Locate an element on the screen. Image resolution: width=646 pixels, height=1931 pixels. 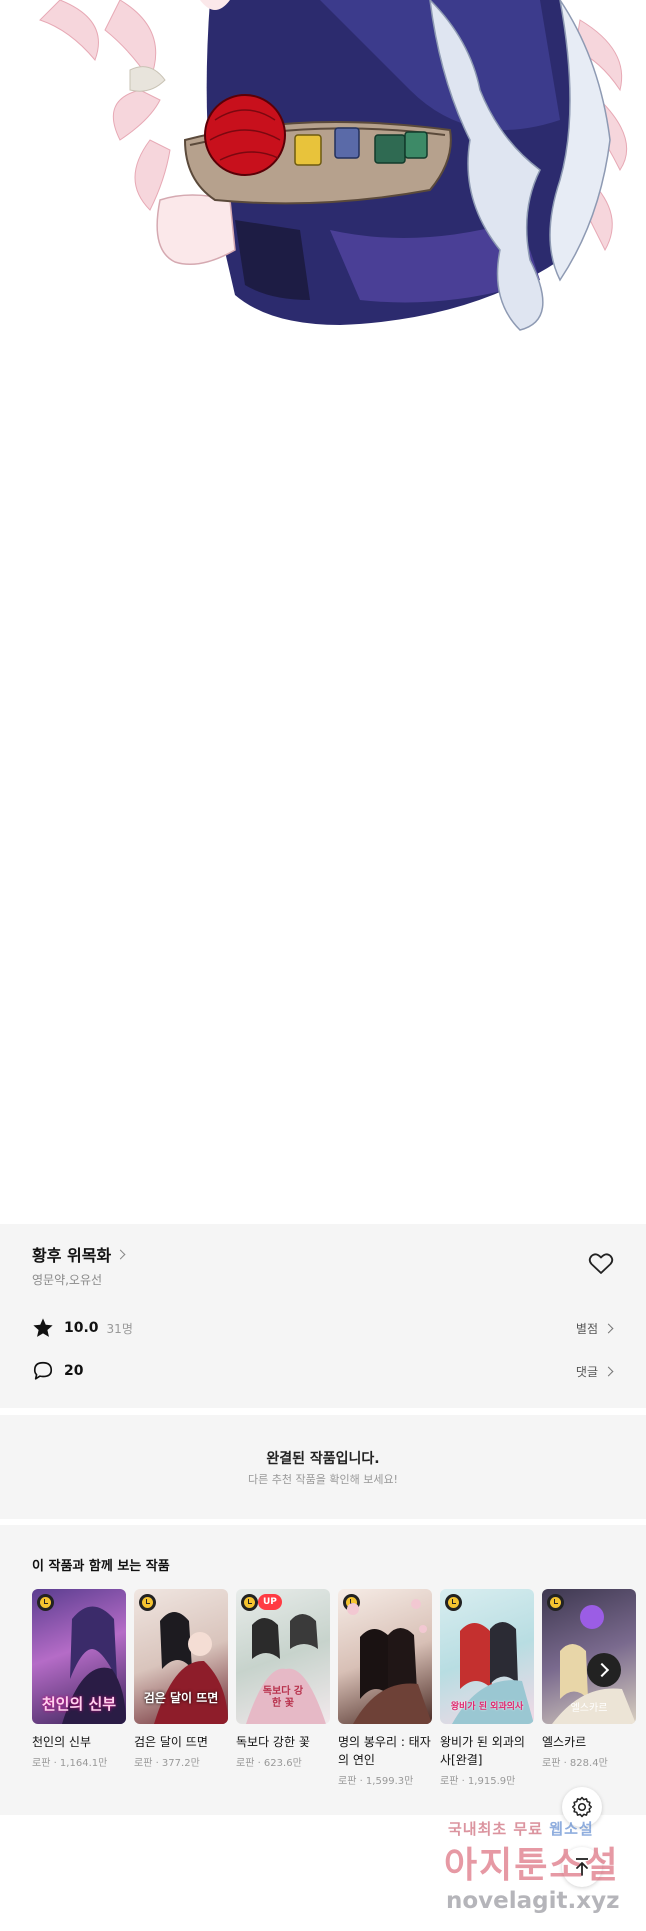
completed-subtitle: 다른 추천 작품을 확인해 보세요! is located at coordinates (323, 1479).